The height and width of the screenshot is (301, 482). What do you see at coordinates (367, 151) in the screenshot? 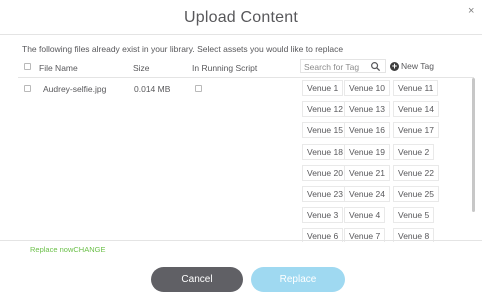
I see `tag-chip: Venue 19` at bounding box center [367, 151].